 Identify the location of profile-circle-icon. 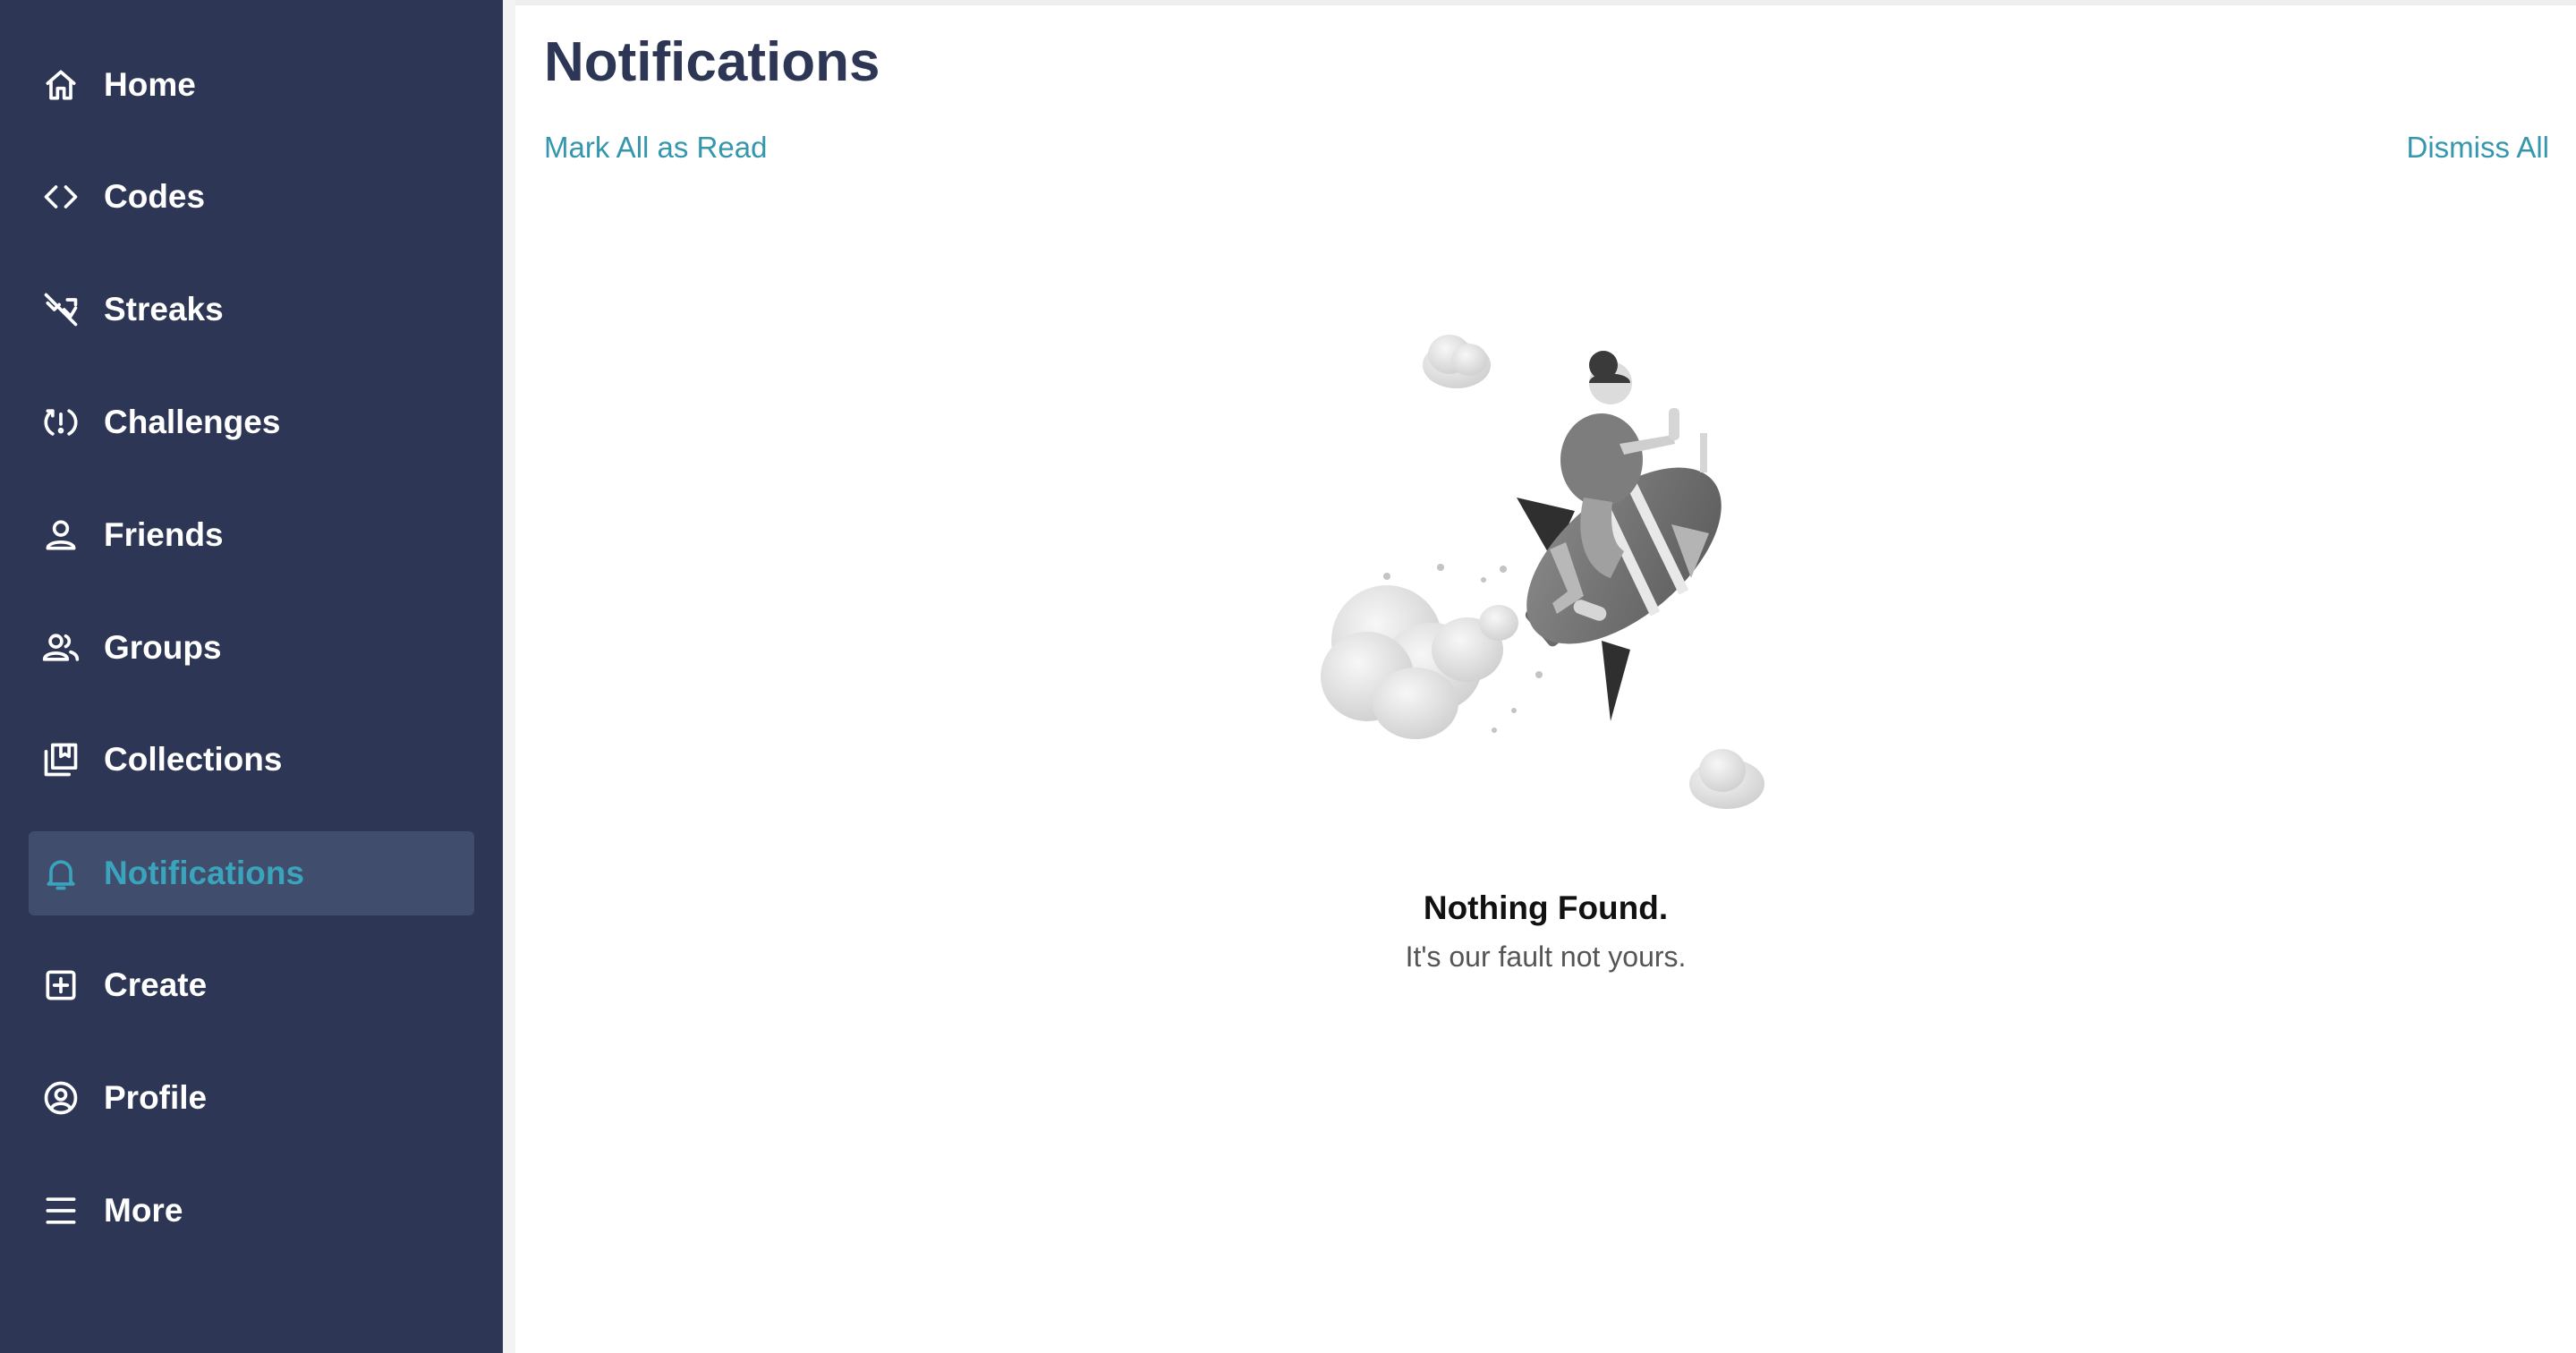
(61, 1098).